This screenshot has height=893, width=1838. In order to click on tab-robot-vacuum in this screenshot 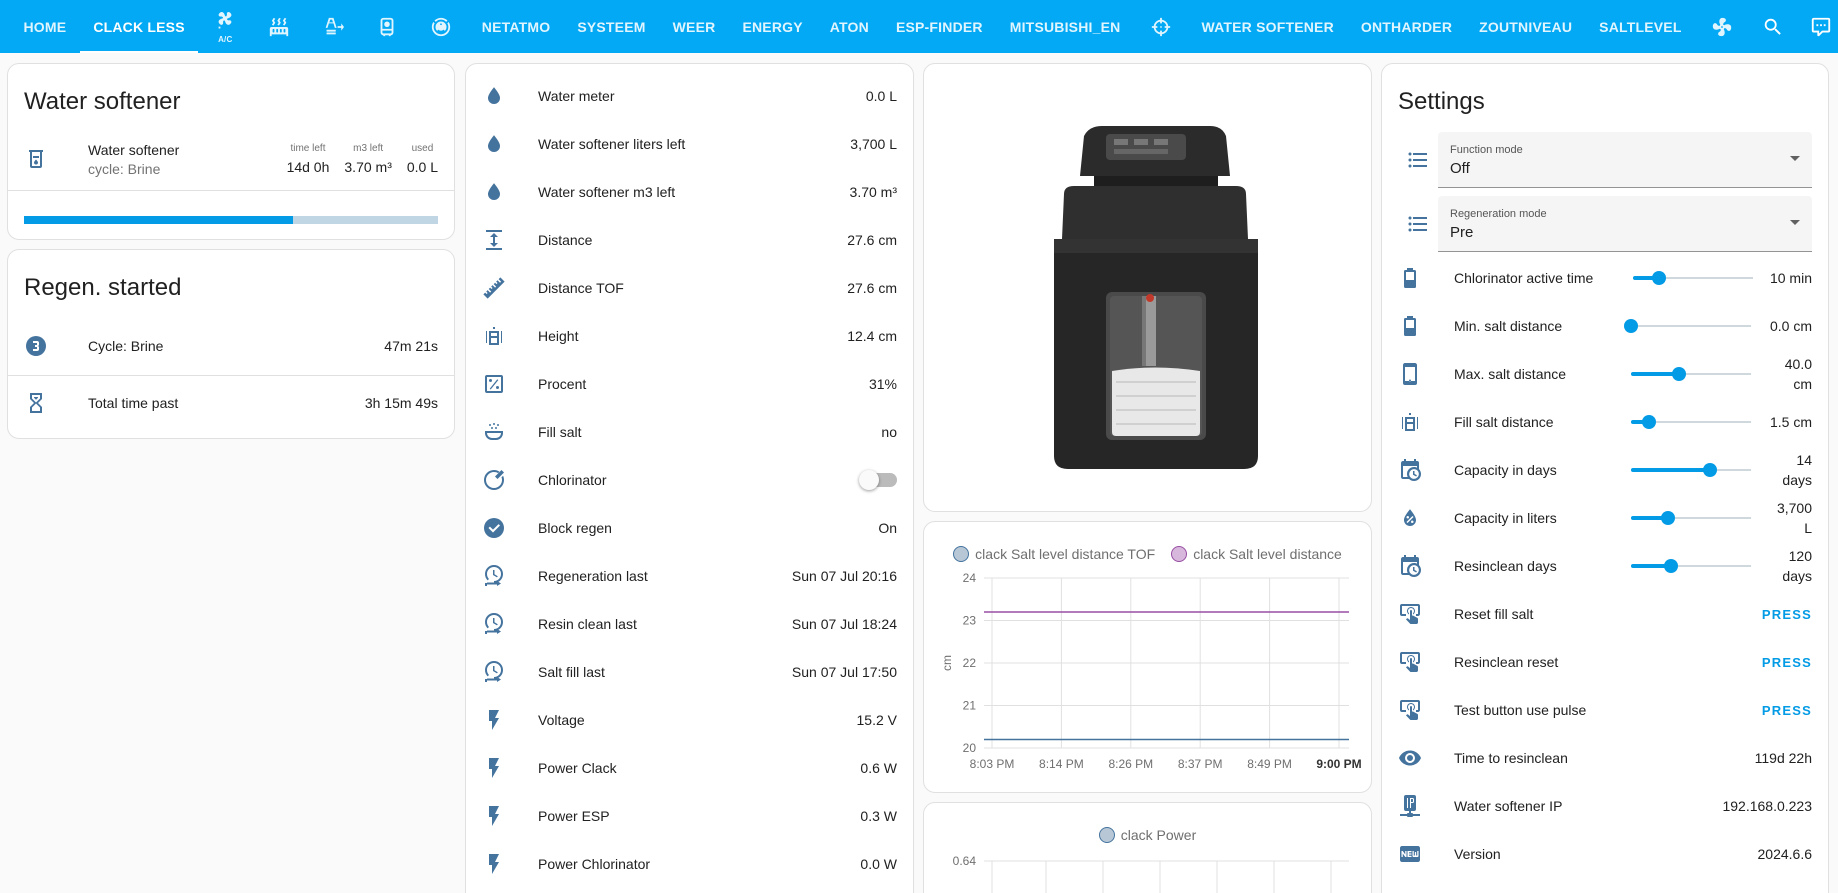, I will do `click(441, 26)`.